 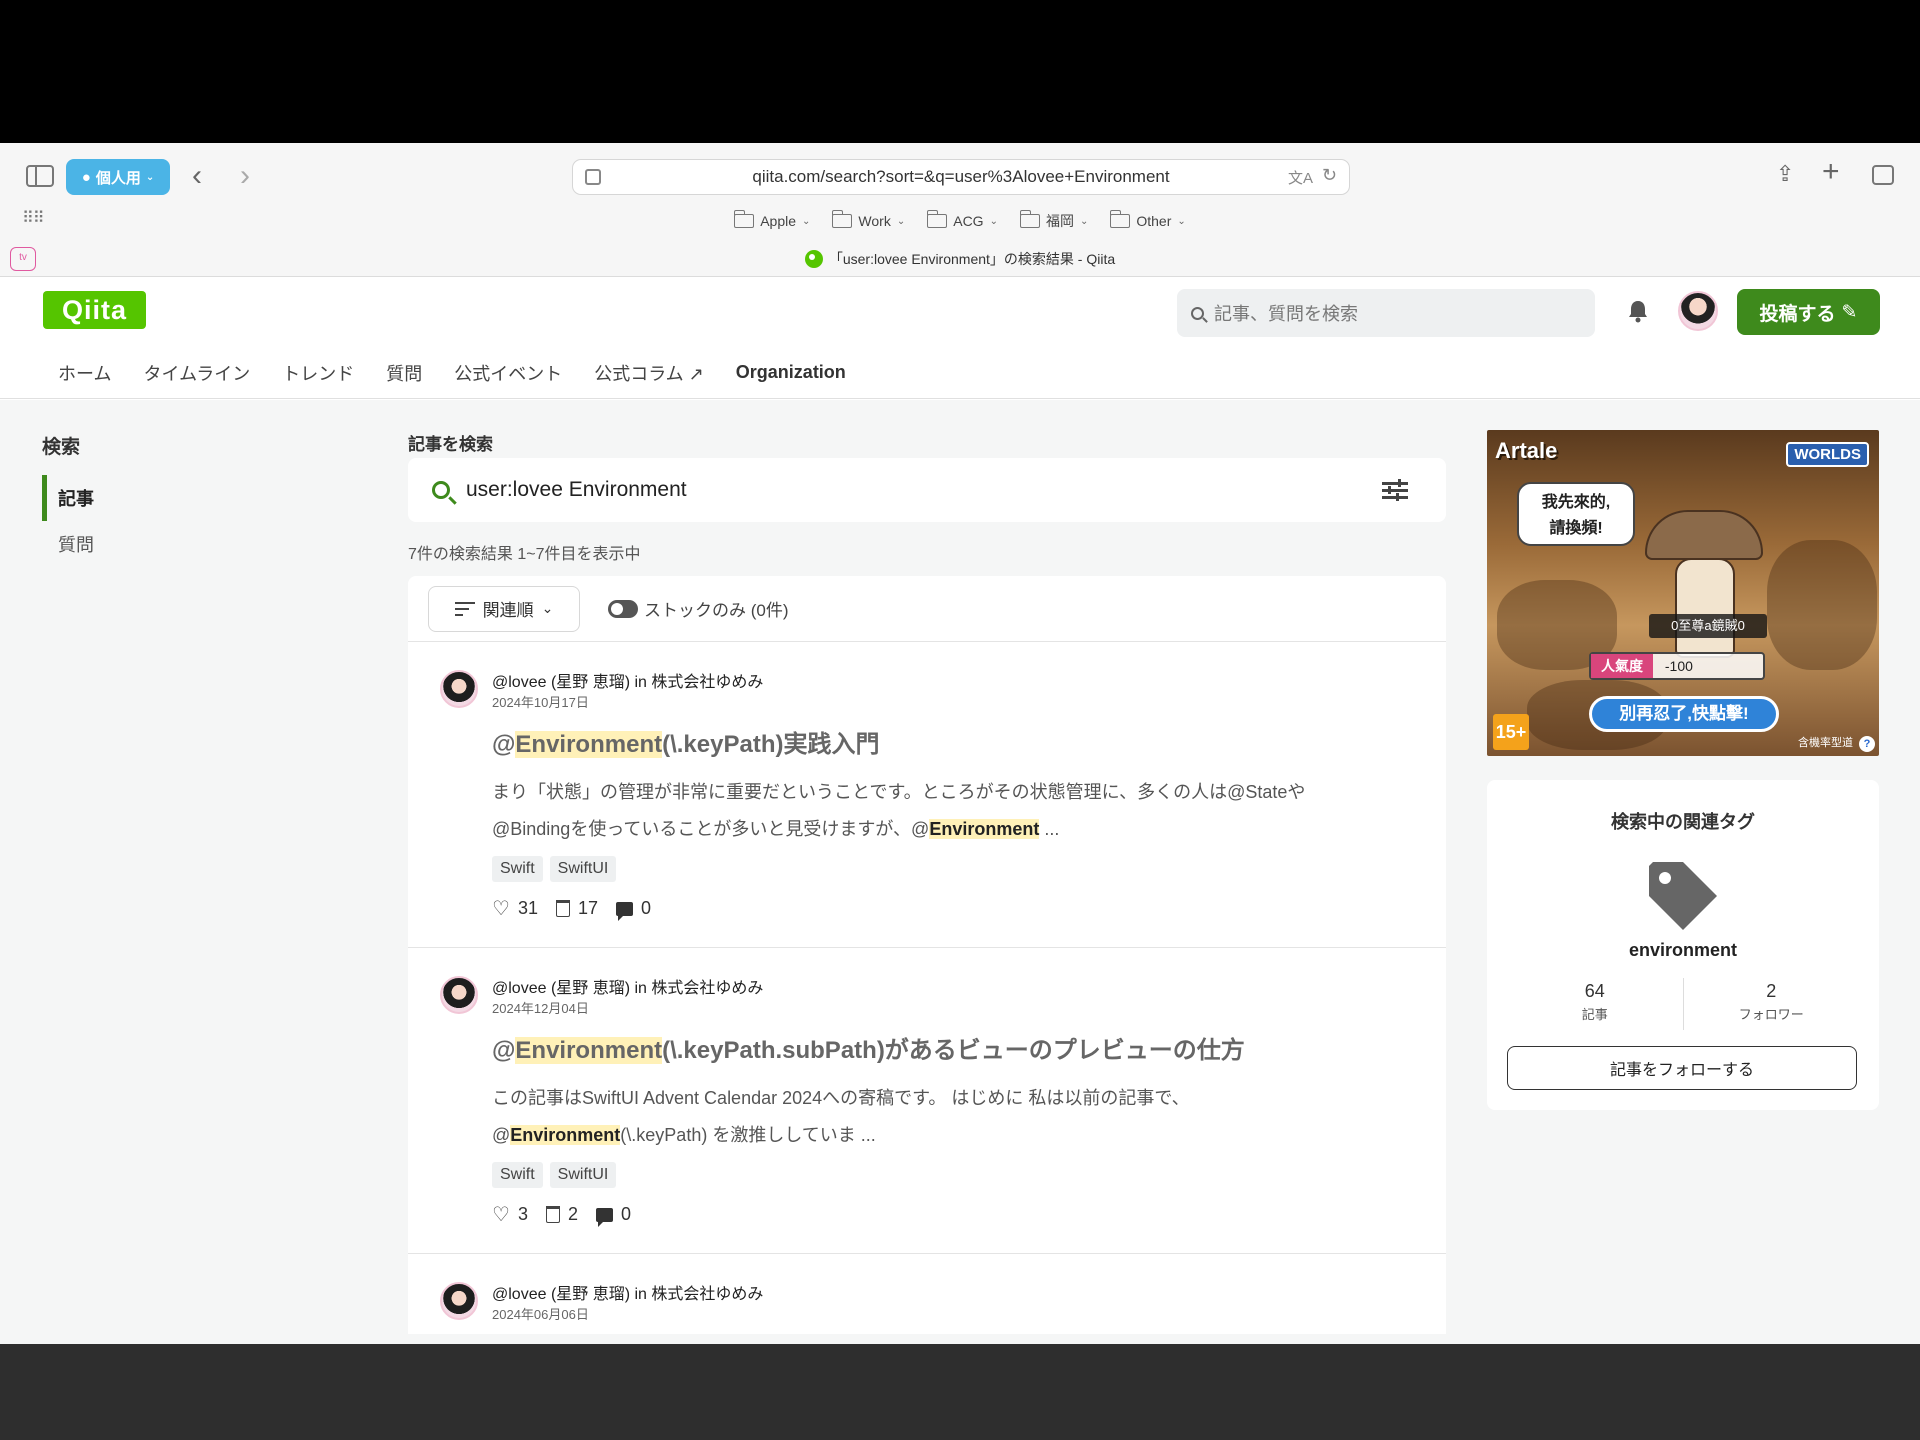 What do you see at coordinates (1197, 313) in the screenshot?
I see `search-icon` at bounding box center [1197, 313].